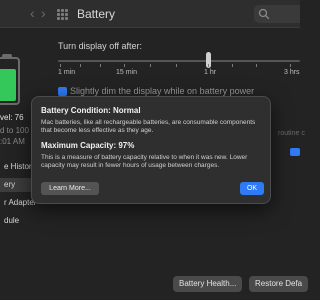 The image size is (320, 300). Describe the element at coordinates (179, 61) in the screenshot. I see `display-off-slider` at that location.